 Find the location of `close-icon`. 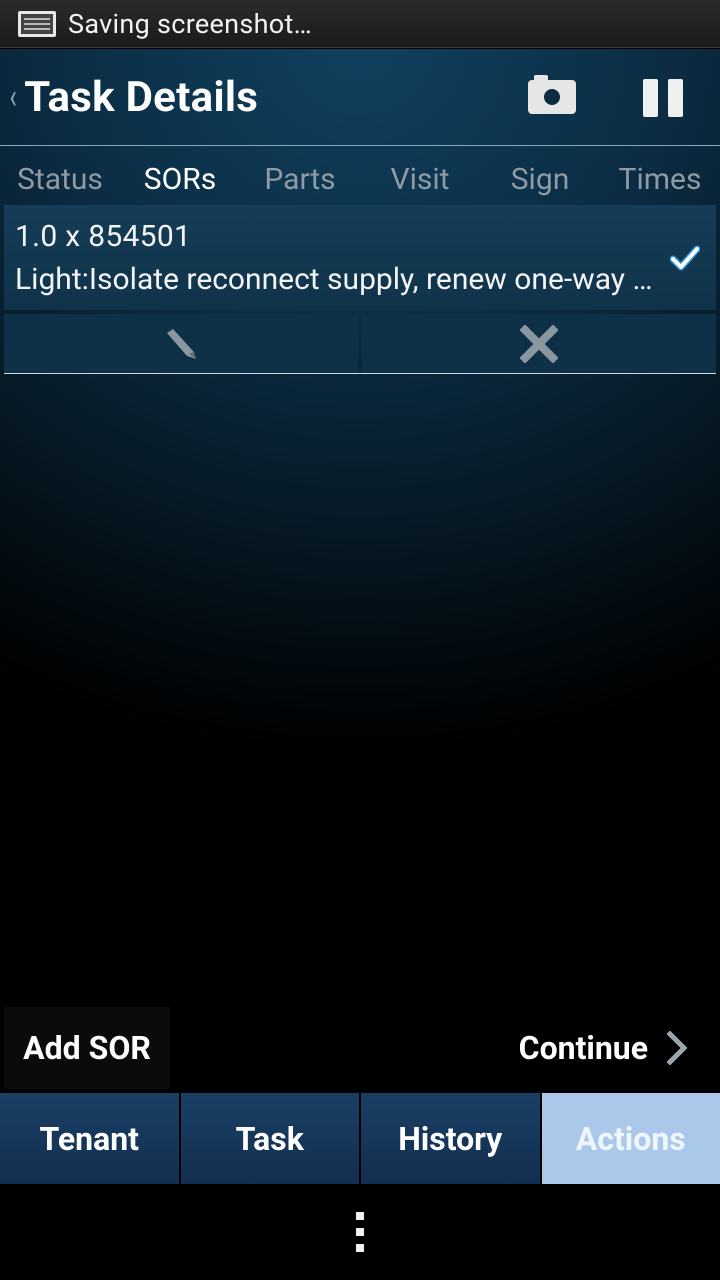

close-icon is located at coordinates (539, 343).